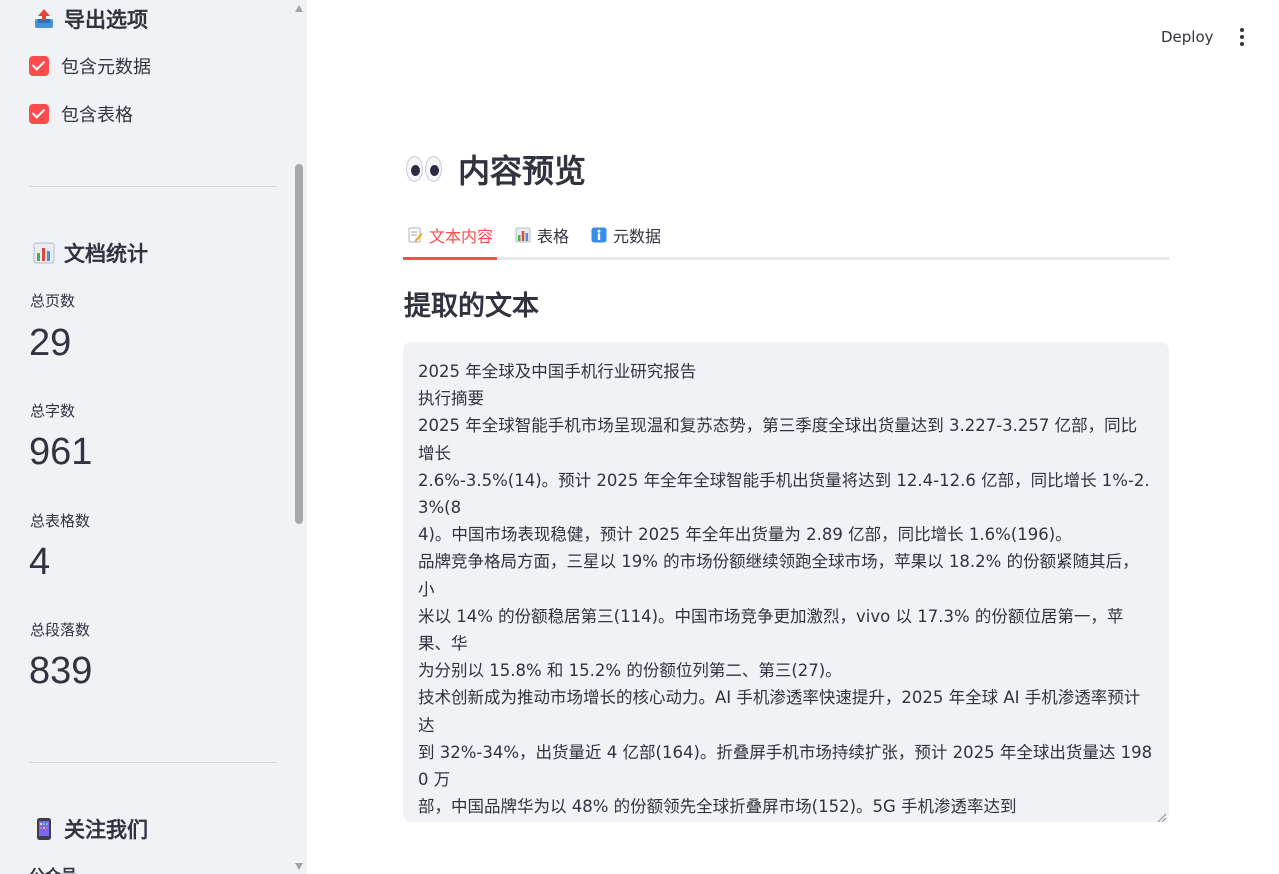  Describe the element at coordinates (522, 171) in the screenshot. I see `page-title-text: 内容预览` at that location.